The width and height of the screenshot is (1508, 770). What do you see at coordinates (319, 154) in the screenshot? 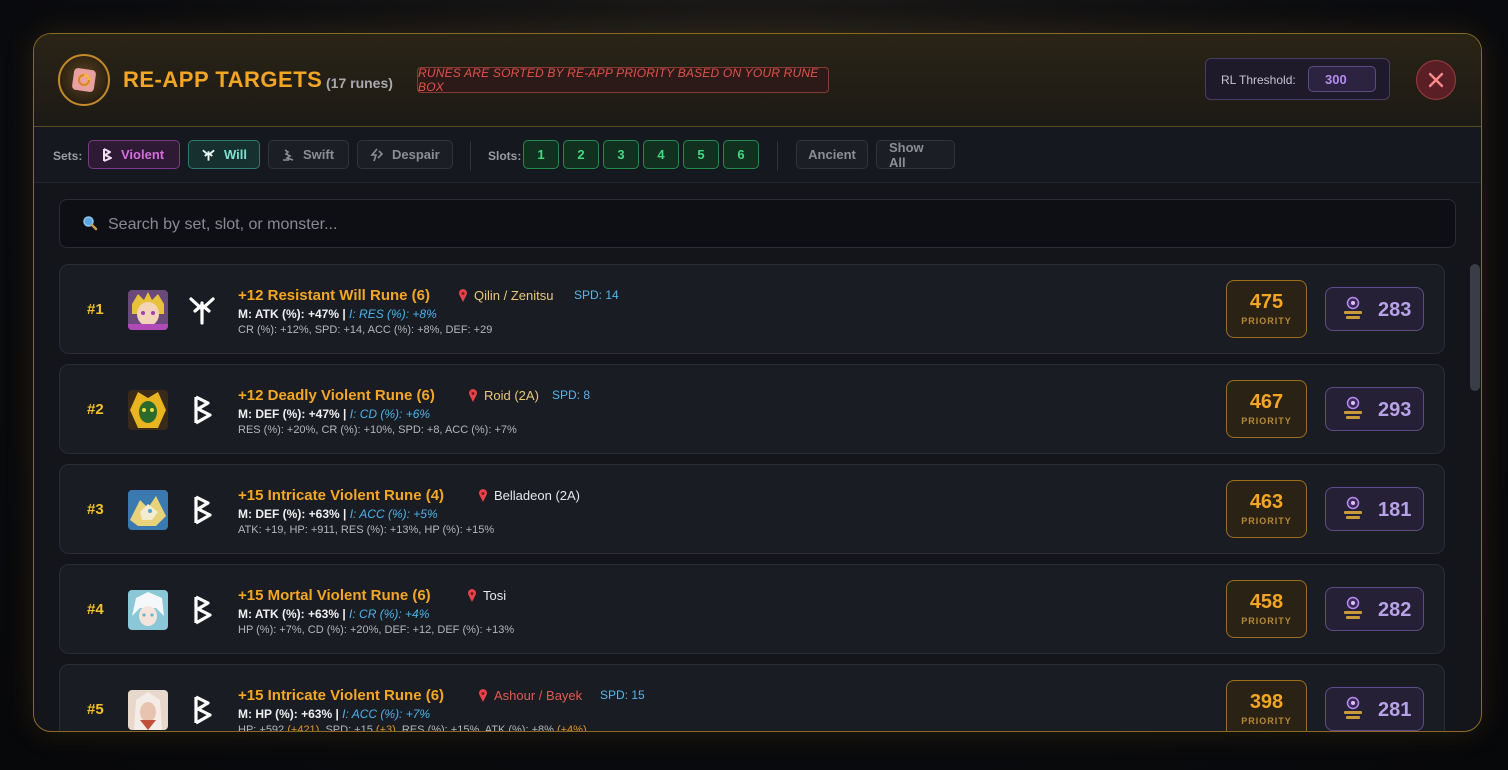
I see `set-filter-label: Swift` at bounding box center [319, 154].